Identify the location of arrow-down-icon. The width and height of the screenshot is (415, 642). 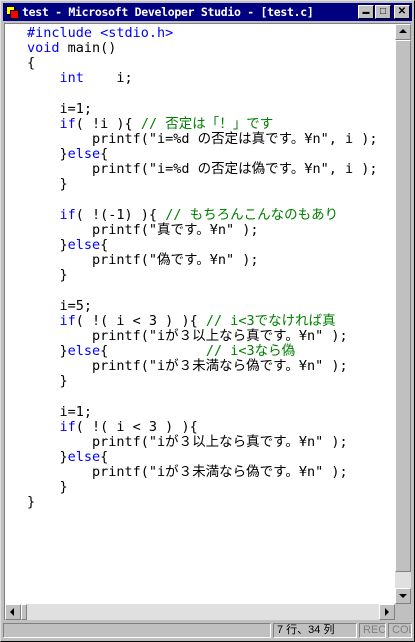
(403, 596).